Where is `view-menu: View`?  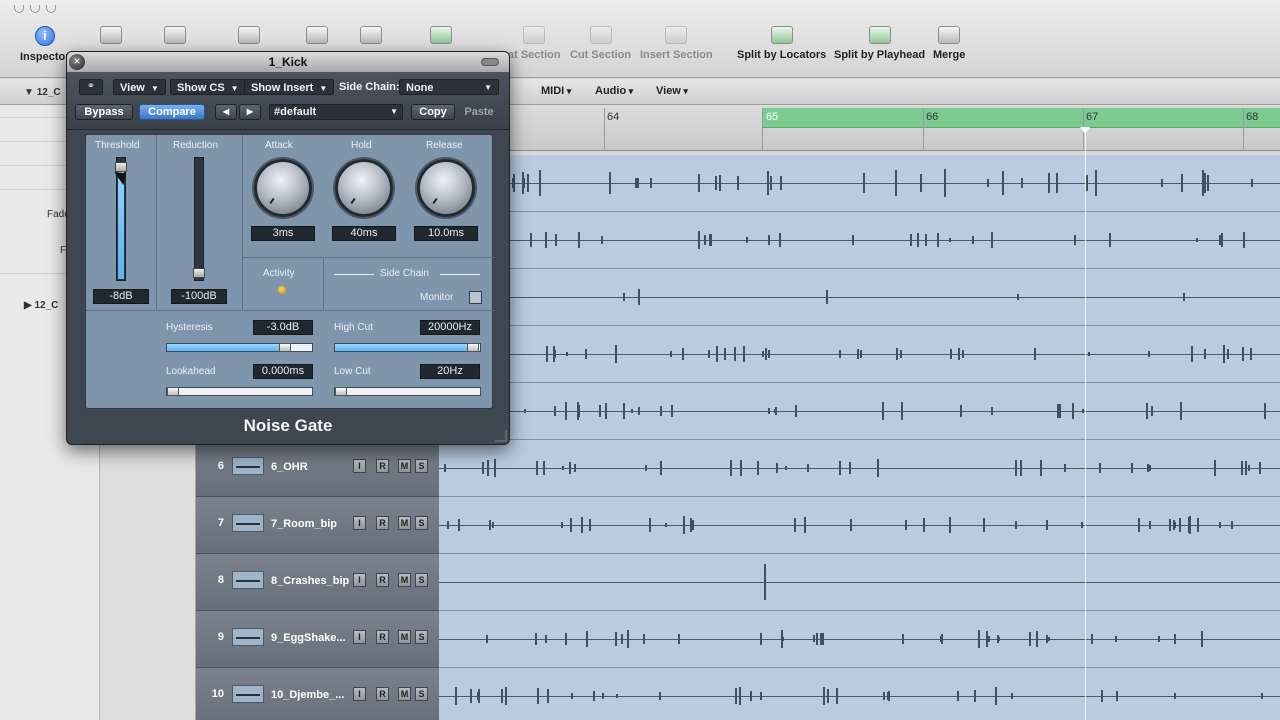 view-menu: View is located at coordinates (672, 91).